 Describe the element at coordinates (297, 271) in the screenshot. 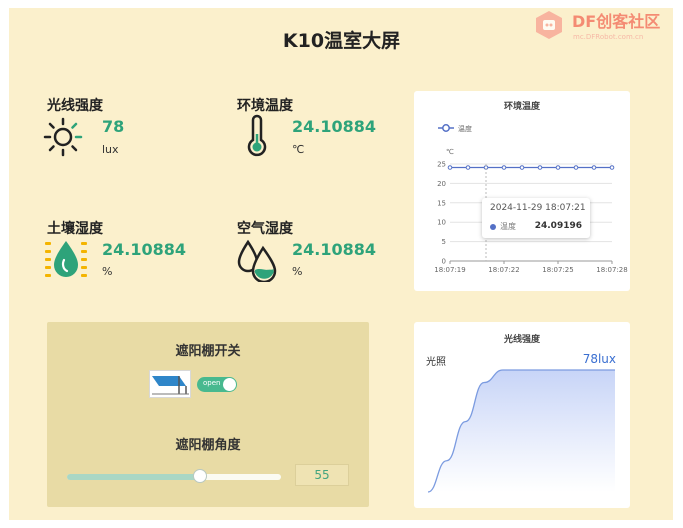

I see `air-unit: %` at that location.